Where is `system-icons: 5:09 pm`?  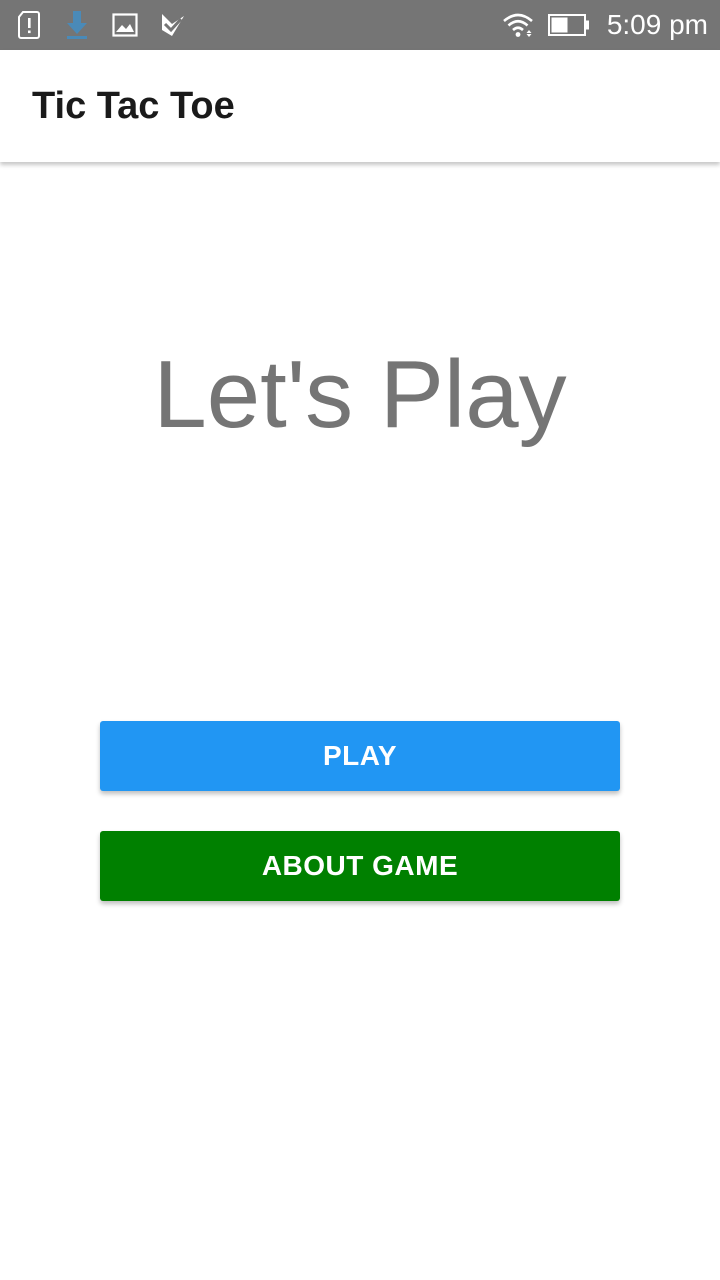
system-icons: 5:09 pm is located at coordinates (604, 25).